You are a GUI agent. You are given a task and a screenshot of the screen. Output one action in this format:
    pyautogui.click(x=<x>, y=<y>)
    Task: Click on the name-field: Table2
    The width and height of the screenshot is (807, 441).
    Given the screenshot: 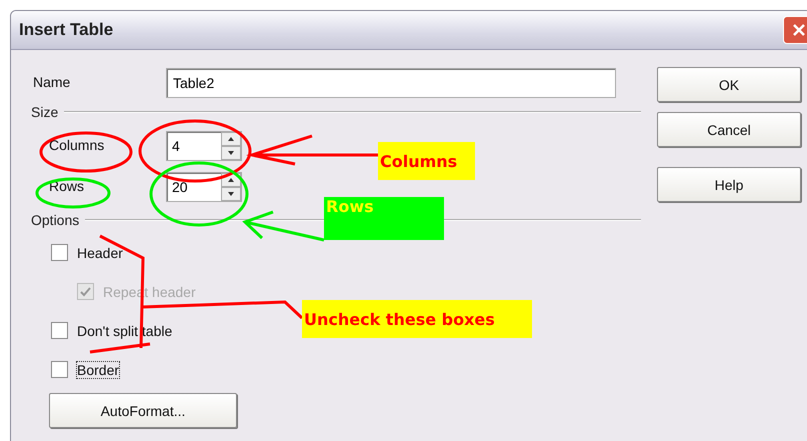 What is the action you would take?
    pyautogui.click(x=391, y=83)
    